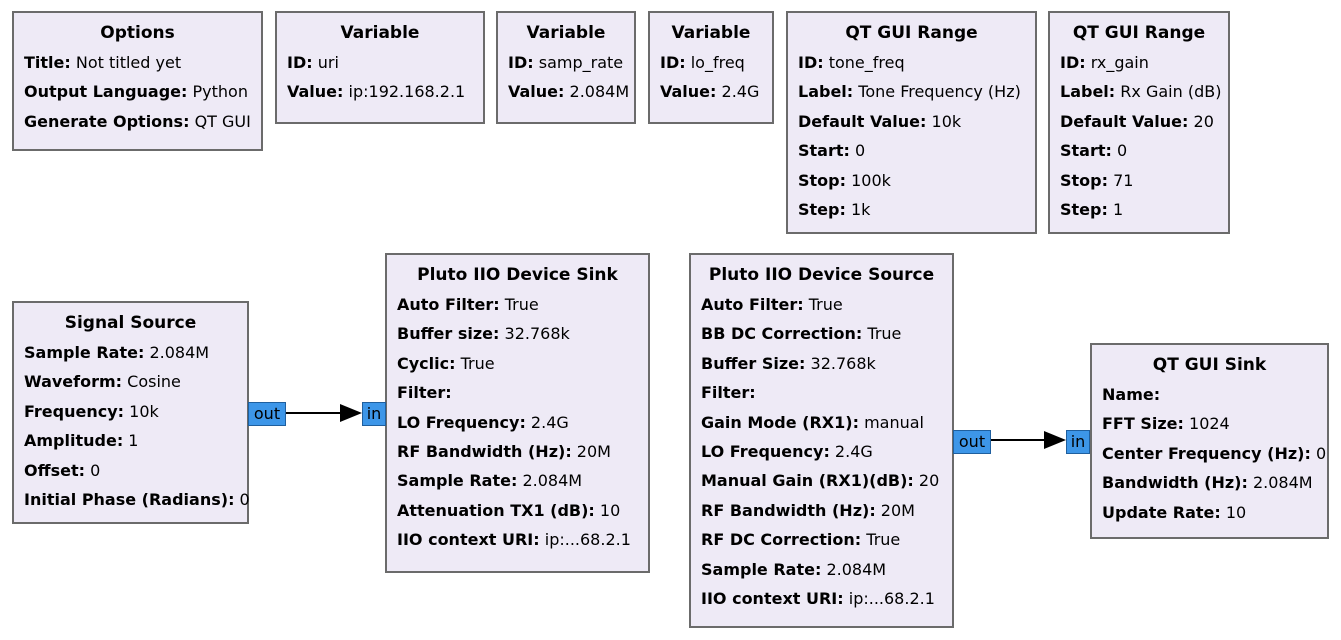 This screenshot has height=640, width=1341. Describe the element at coordinates (267, 414) in the screenshot. I see `signal-source-out-port: out` at that location.